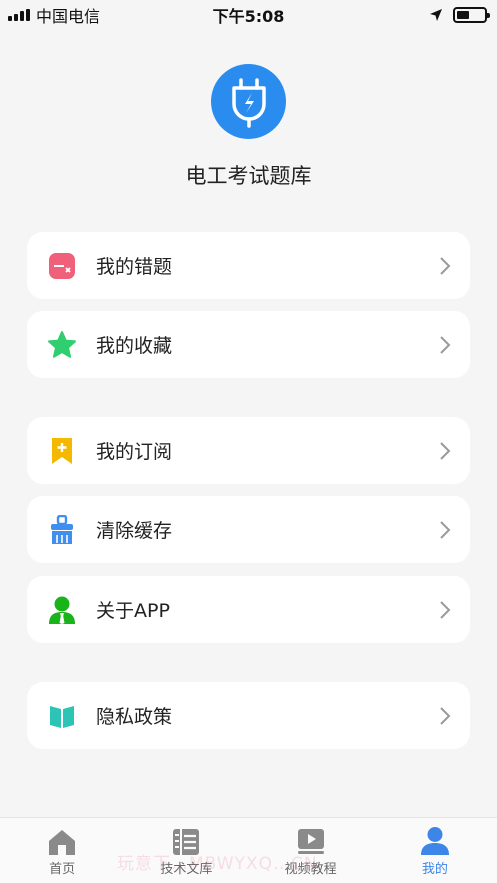 This screenshot has width=497, height=883. Describe the element at coordinates (435, 841) in the screenshot. I see `person-icon` at that location.